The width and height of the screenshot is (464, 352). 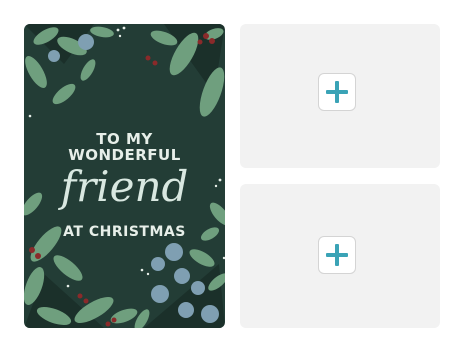 What do you see at coordinates (124, 186) in the screenshot?
I see `card-line-friend: friend` at bounding box center [124, 186].